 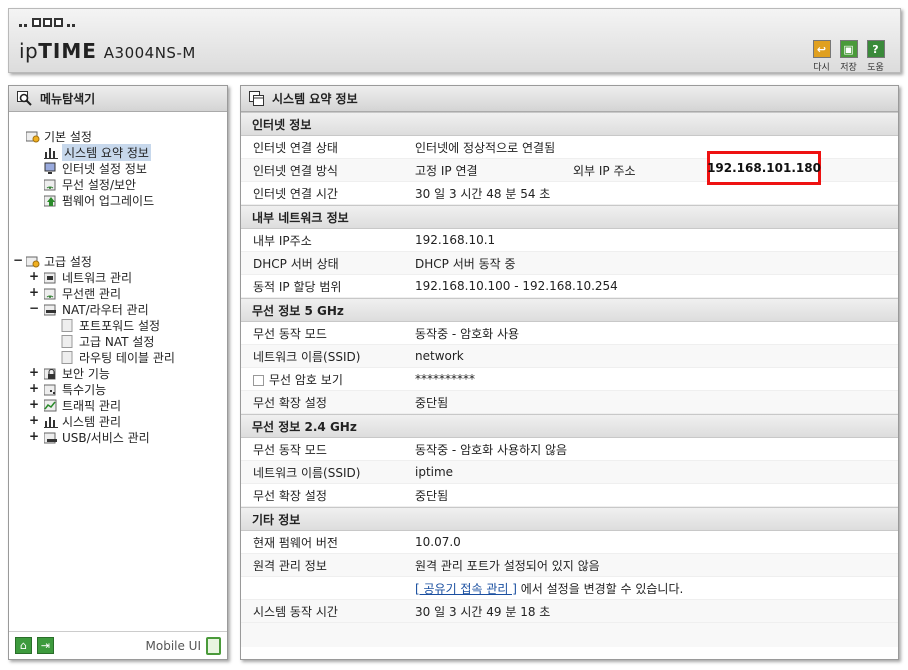 I want to click on tree-item-wireless-security: 무선 설정/보안, so click(x=90, y=184).